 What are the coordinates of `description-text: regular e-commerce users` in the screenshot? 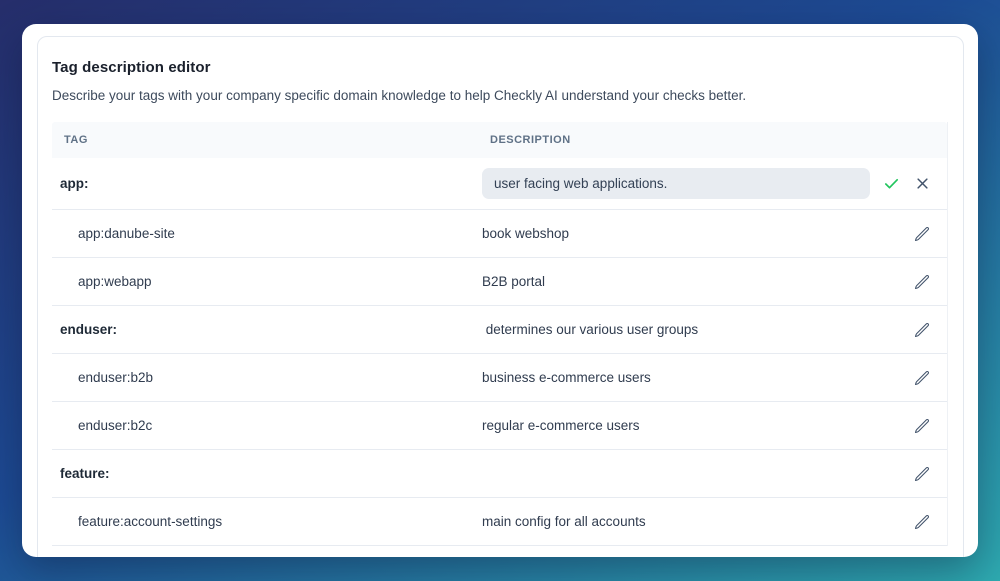 It's located at (561, 425).